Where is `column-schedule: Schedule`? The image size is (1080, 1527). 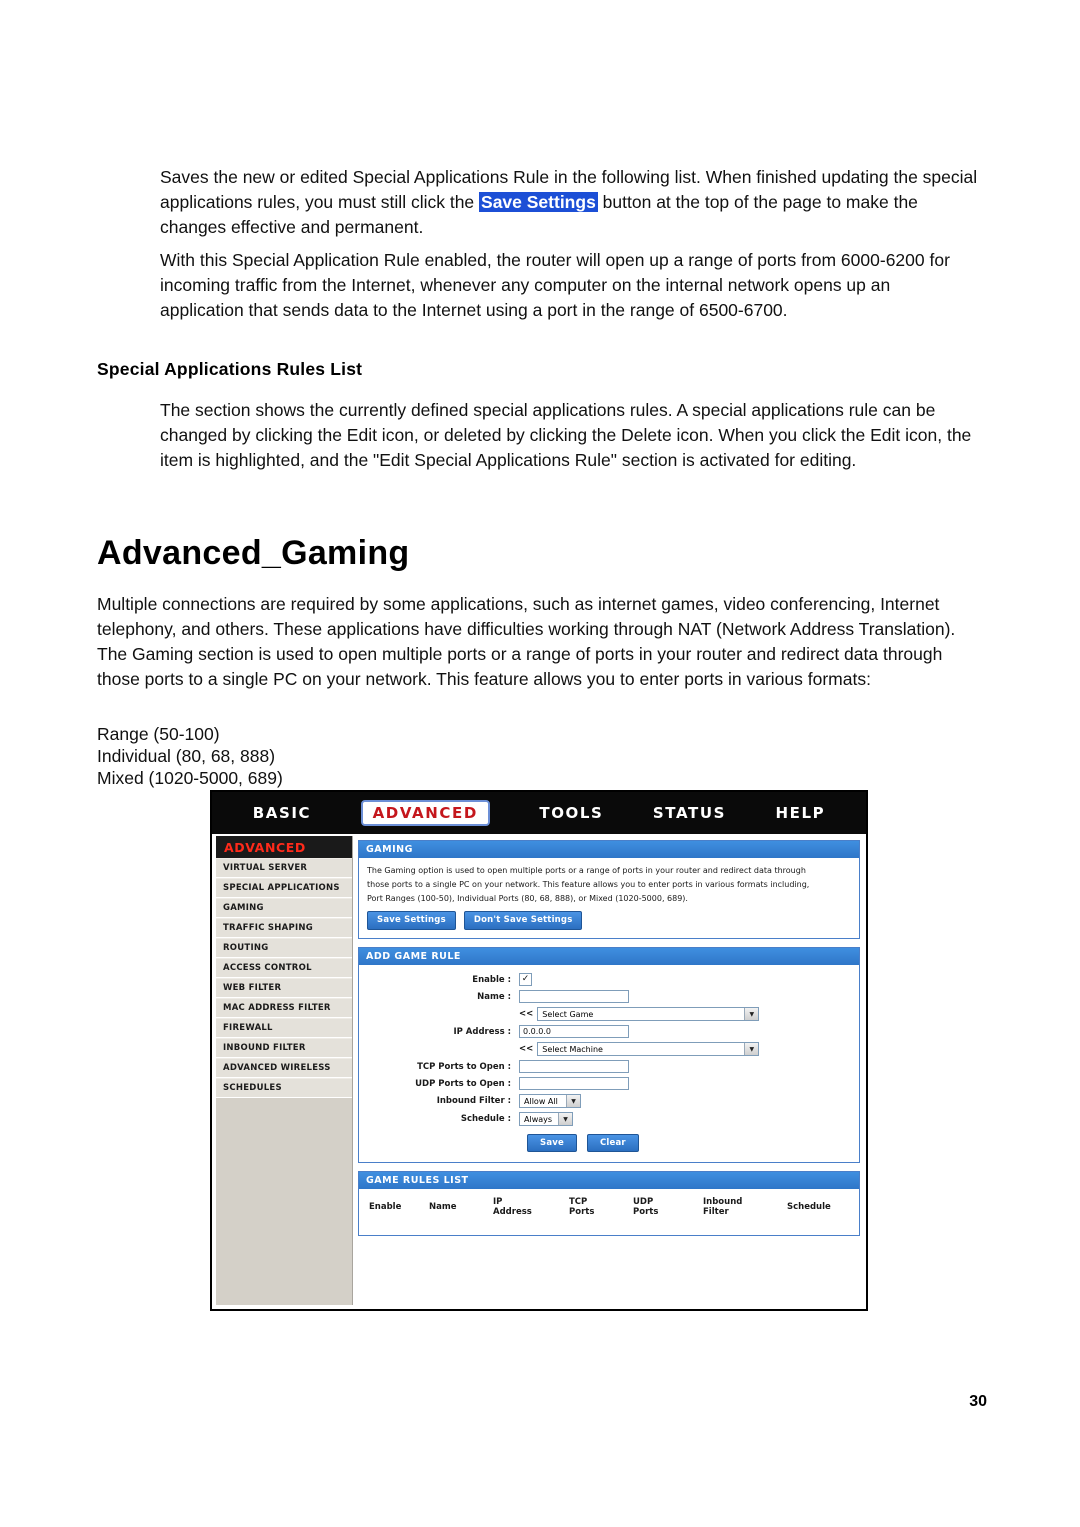
column-schedule: Schedule is located at coordinates (818, 1208).